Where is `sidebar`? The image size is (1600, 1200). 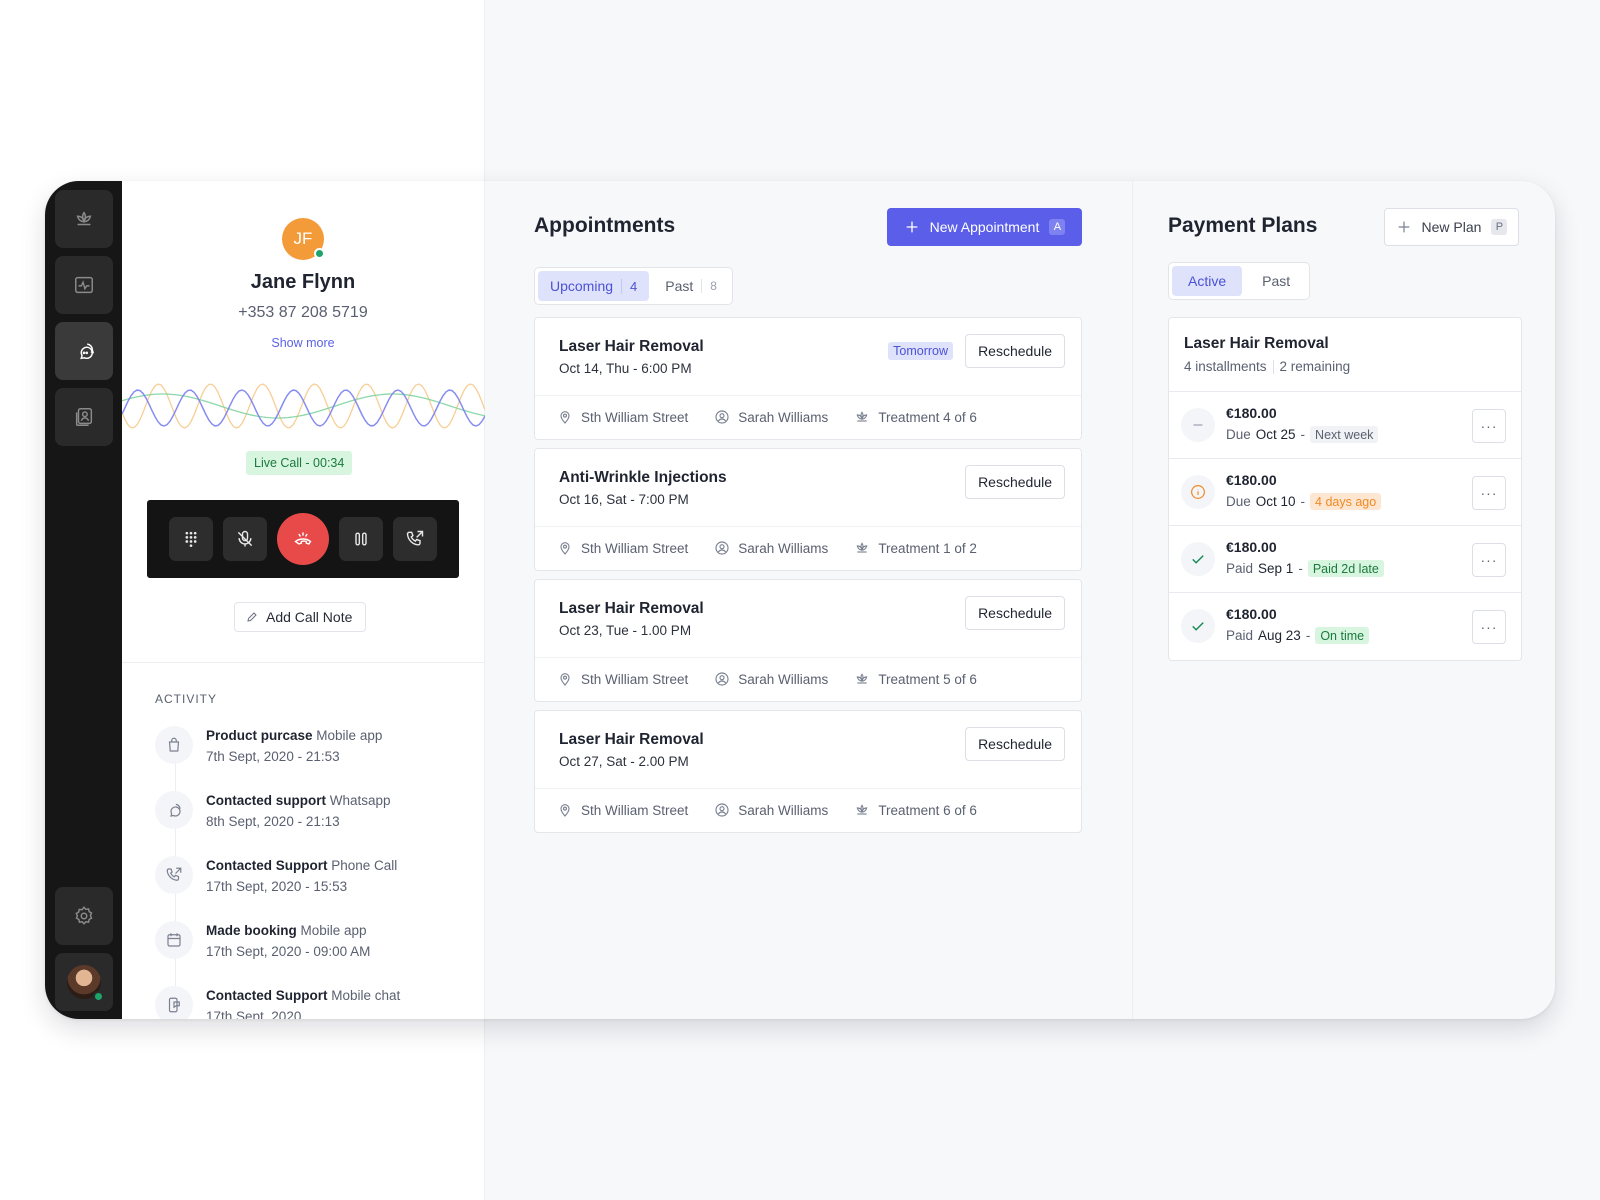
sidebar is located at coordinates (83, 600).